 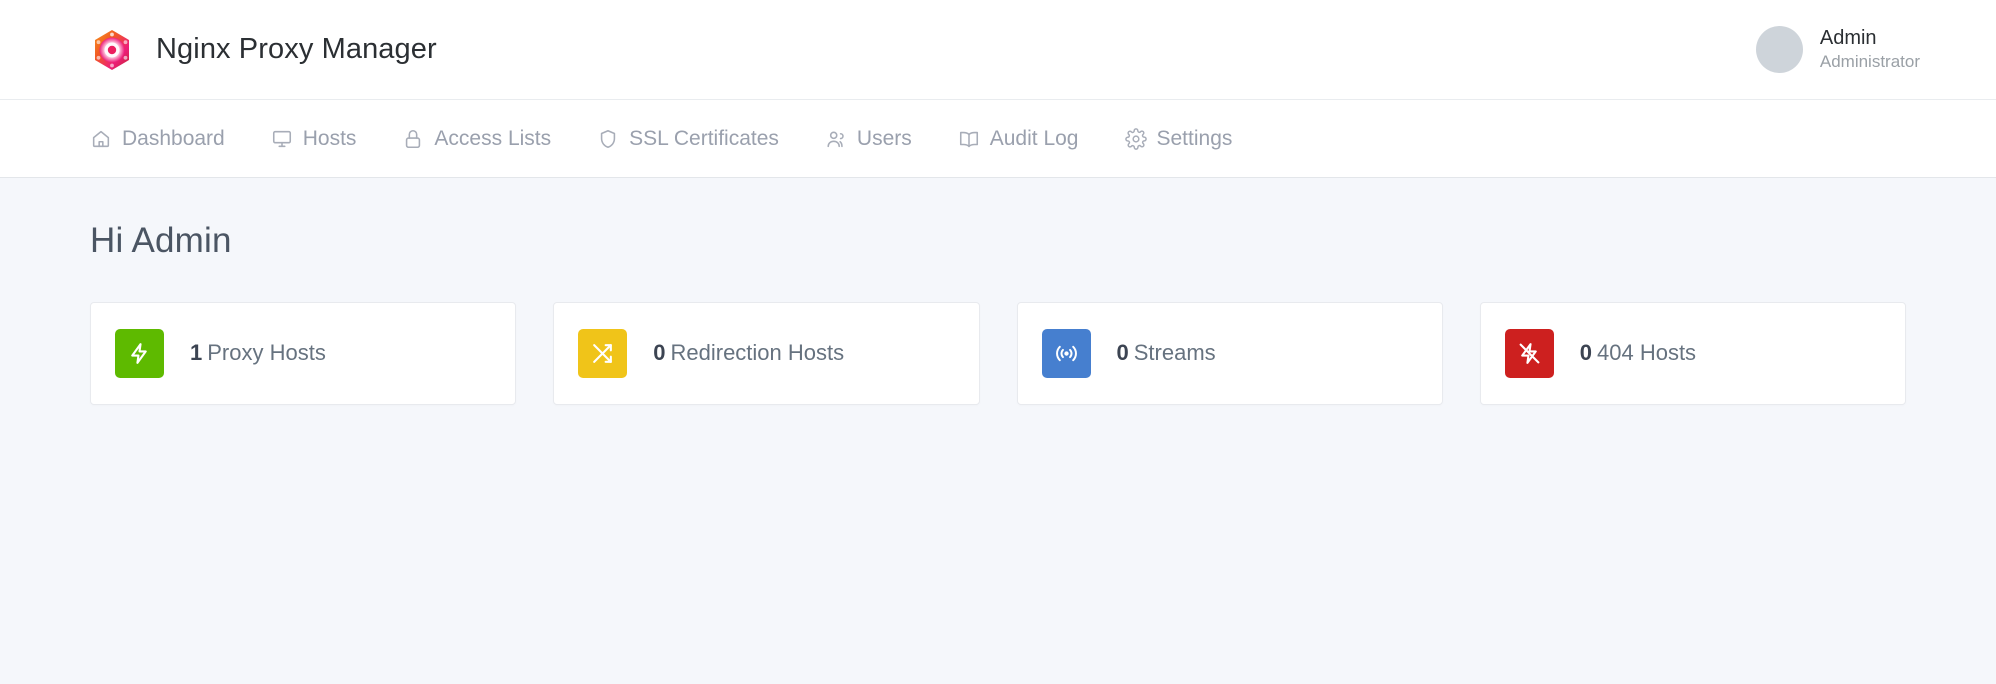 I want to click on stat-count: 1, so click(x=196, y=352).